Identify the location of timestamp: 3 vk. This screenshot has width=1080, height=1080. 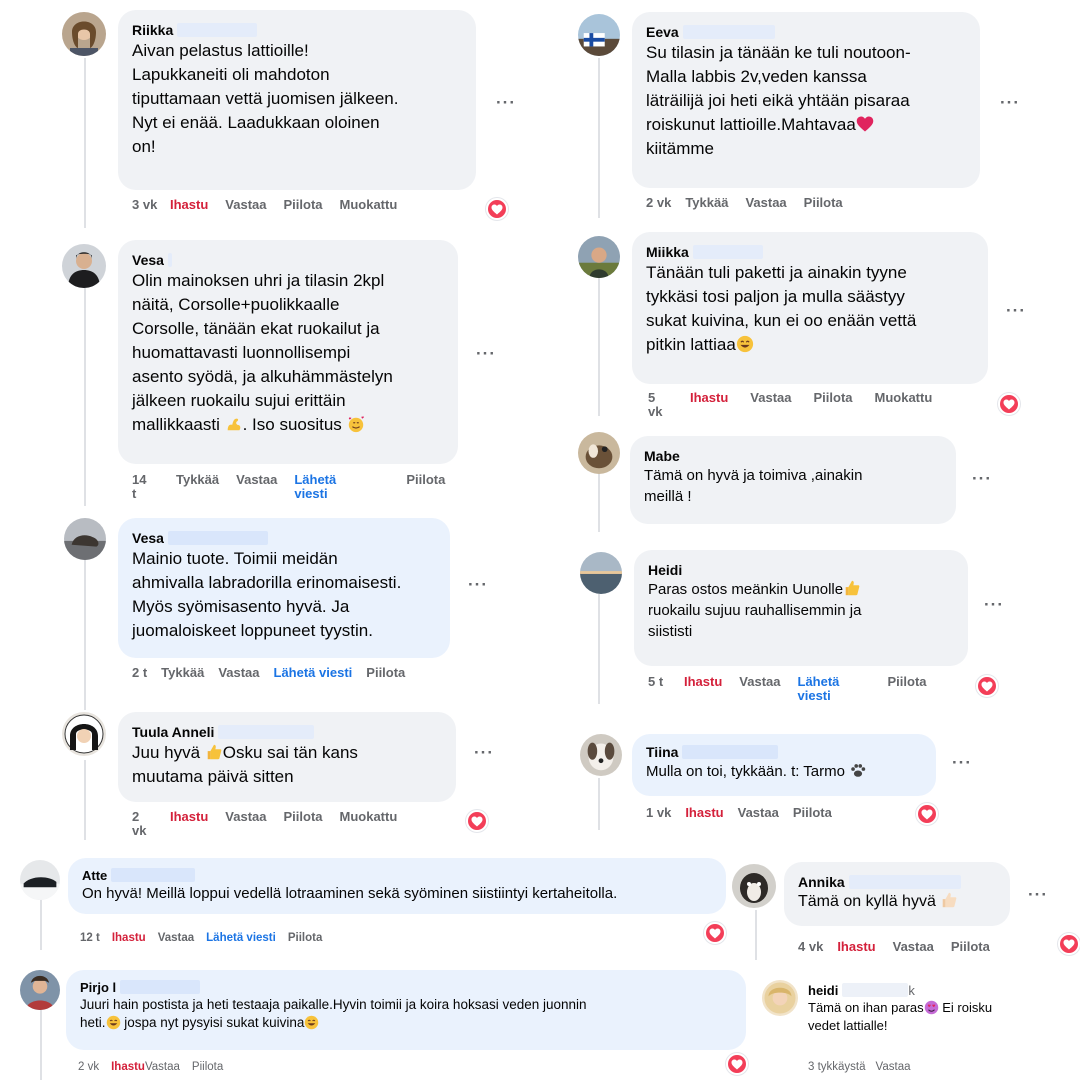
(146, 205).